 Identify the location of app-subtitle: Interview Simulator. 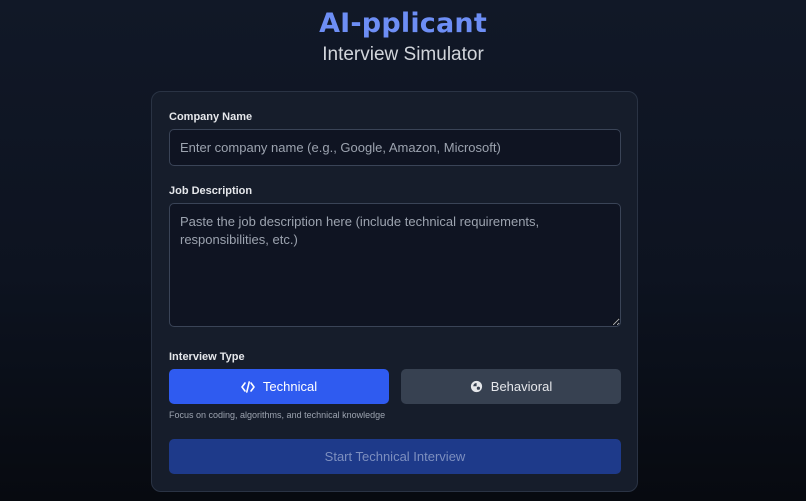
(403, 54).